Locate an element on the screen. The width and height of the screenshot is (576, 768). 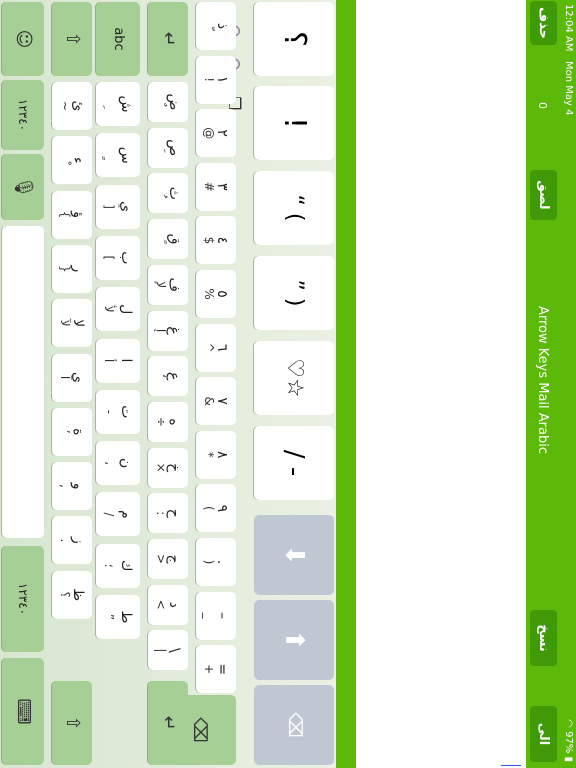
key: & ٧ is located at coordinates (216, 401).